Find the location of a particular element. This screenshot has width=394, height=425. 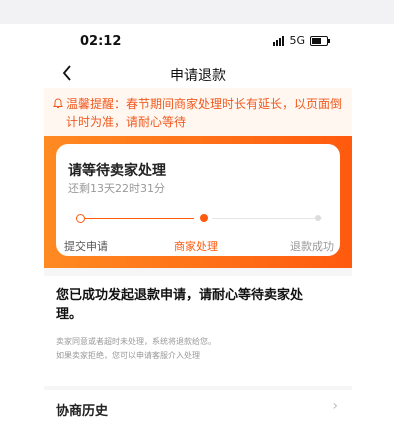

notice-banner: 温馨提醒：春节期间商家处理时长有延长，以页面倒计时为准，请耐心等待 is located at coordinates (198, 112).